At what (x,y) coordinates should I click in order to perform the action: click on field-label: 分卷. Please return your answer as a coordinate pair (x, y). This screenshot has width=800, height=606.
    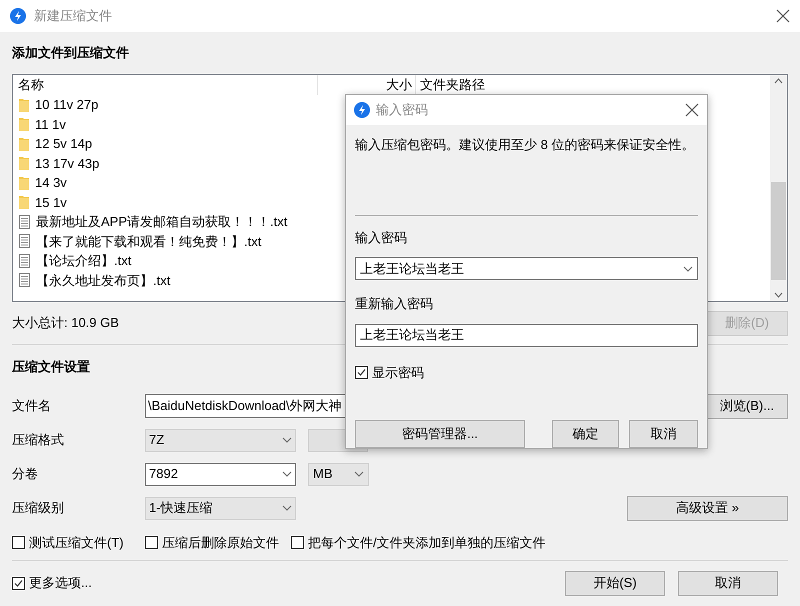
    Looking at the image, I should click on (25, 474).